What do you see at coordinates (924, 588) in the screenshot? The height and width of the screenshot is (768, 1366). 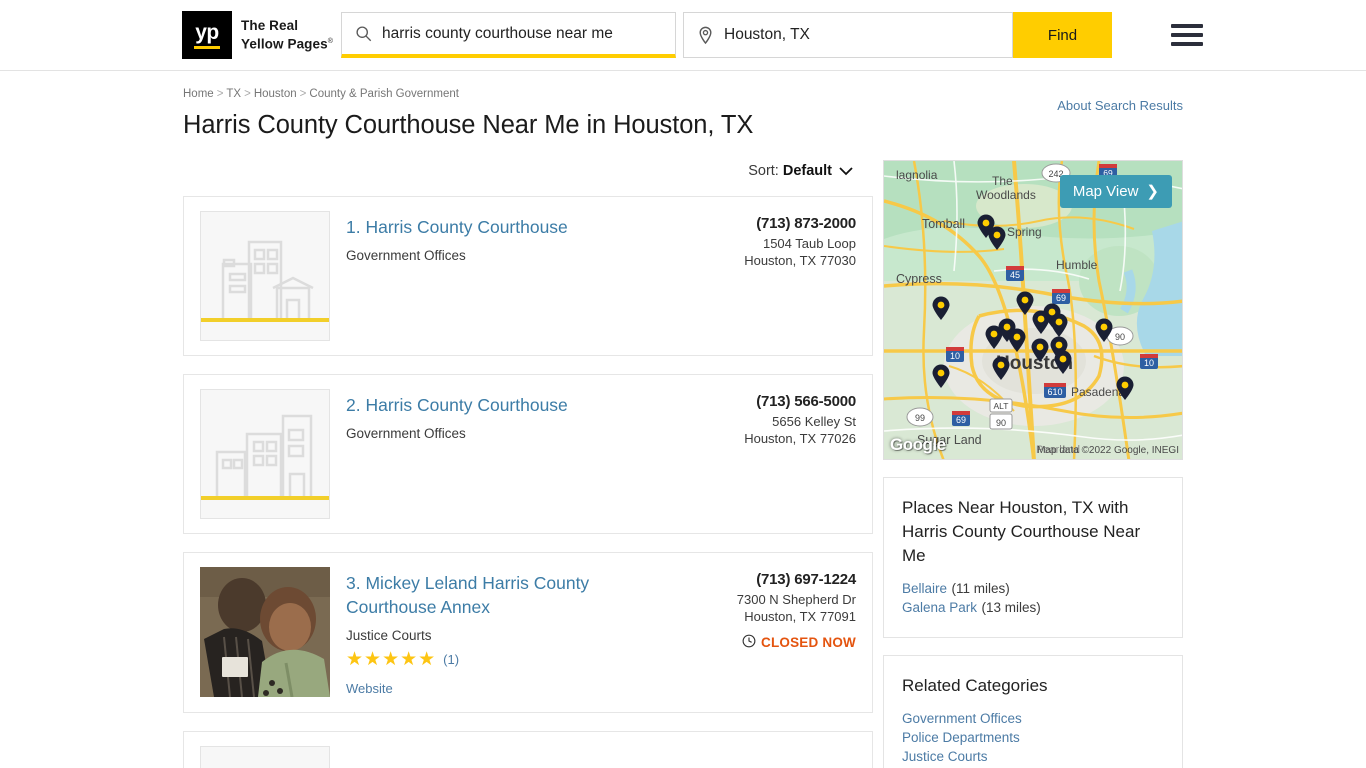 I see `place-link-bellaire: Bellaire` at bounding box center [924, 588].